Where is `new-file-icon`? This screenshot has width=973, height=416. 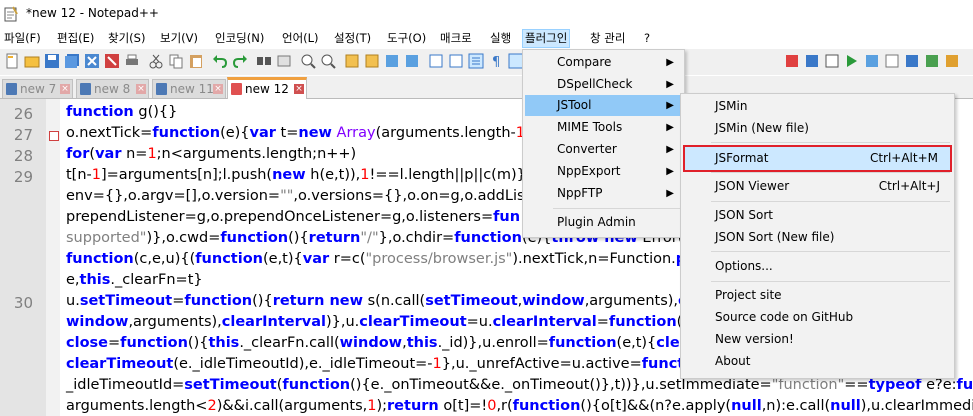
new-file-icon is located at coordinates (12, 61).